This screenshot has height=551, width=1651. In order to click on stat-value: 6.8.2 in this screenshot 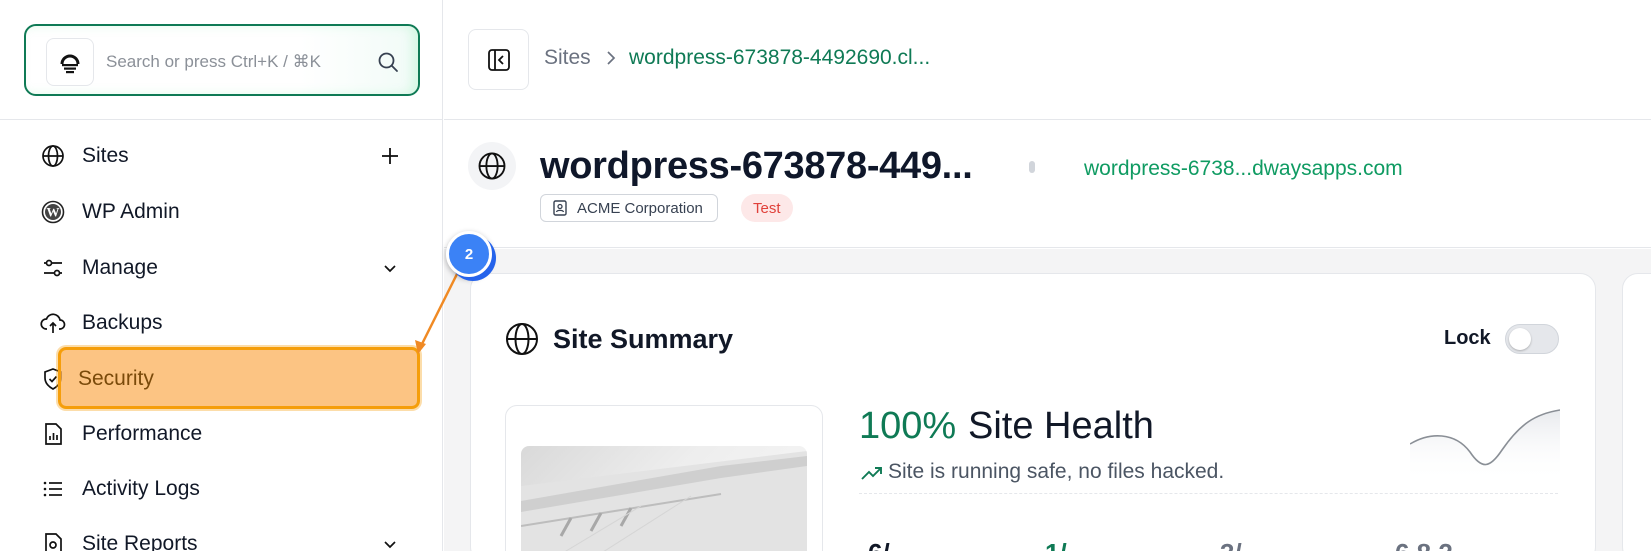, I will do `click(1424, 544)`.